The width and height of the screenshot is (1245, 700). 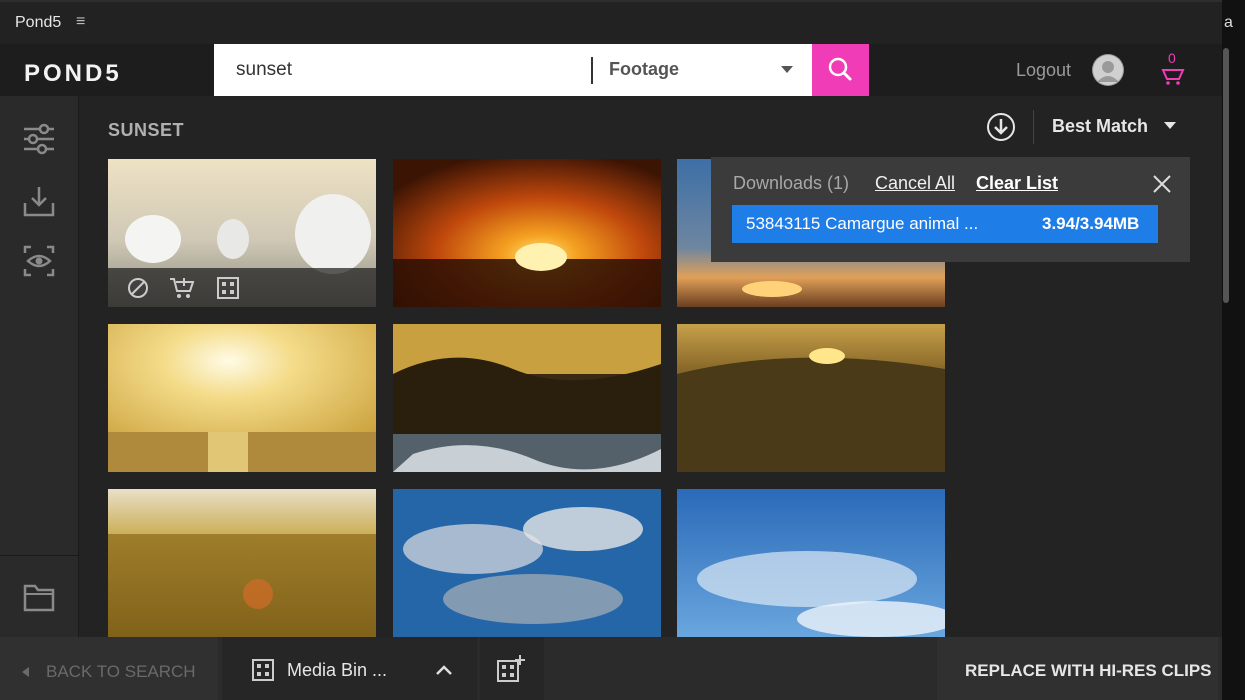 I want to click on add-to-cart-icon, so click(x=182, y=290).